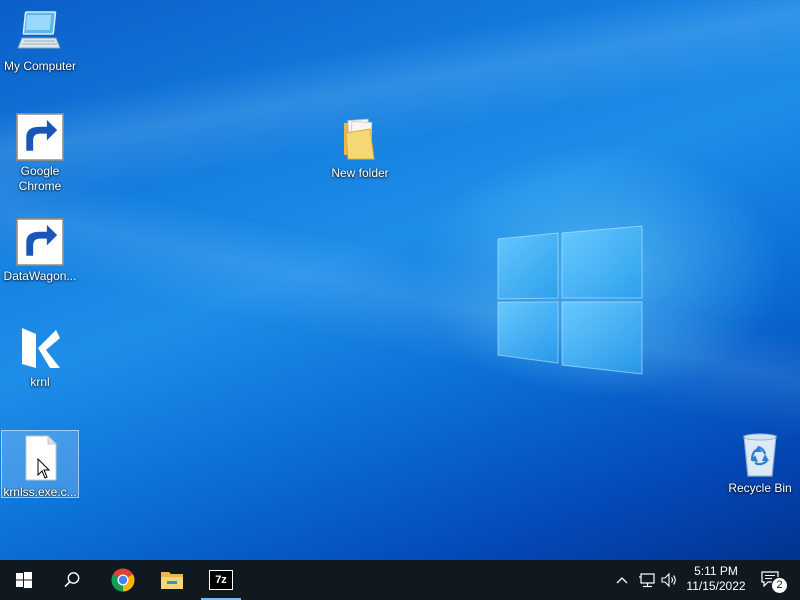  I want to click on start-button, so click(24, 580).